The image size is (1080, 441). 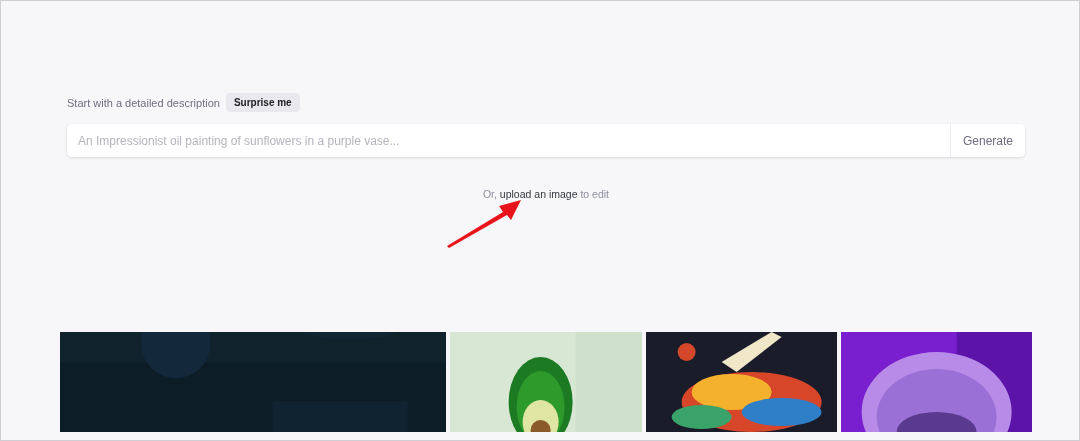 What do you see at coordinates (987, 140) in the screenshot?
I see `generate-button: Generate` at bounding box center [987, 140].